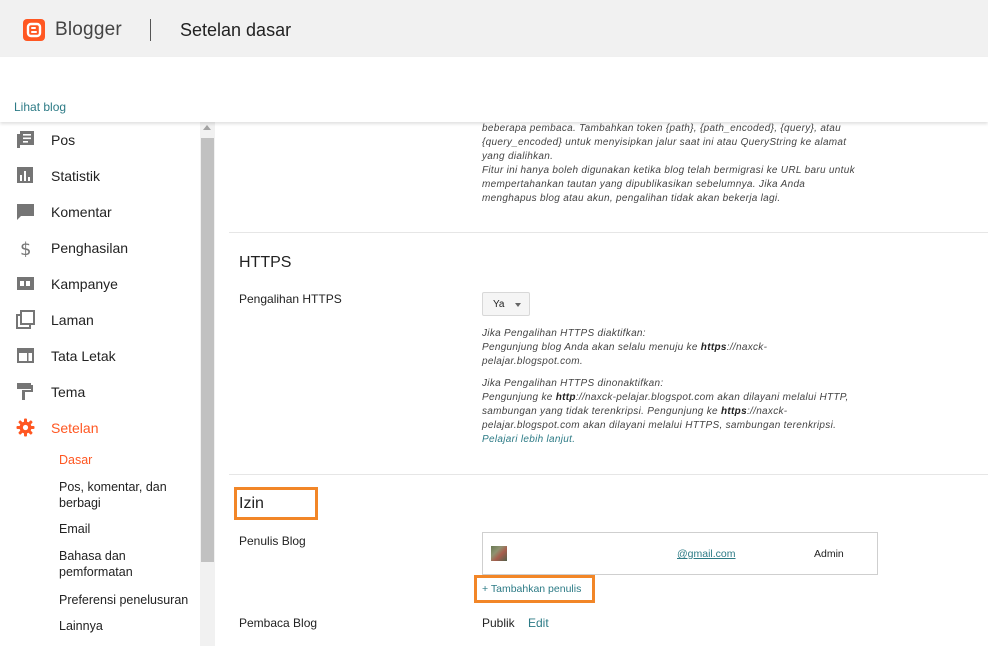  What do you see at coordinates (519, 397) in the screenshot?
I see `help-text: Pengunjung ke` at bounding box center [519, 397].